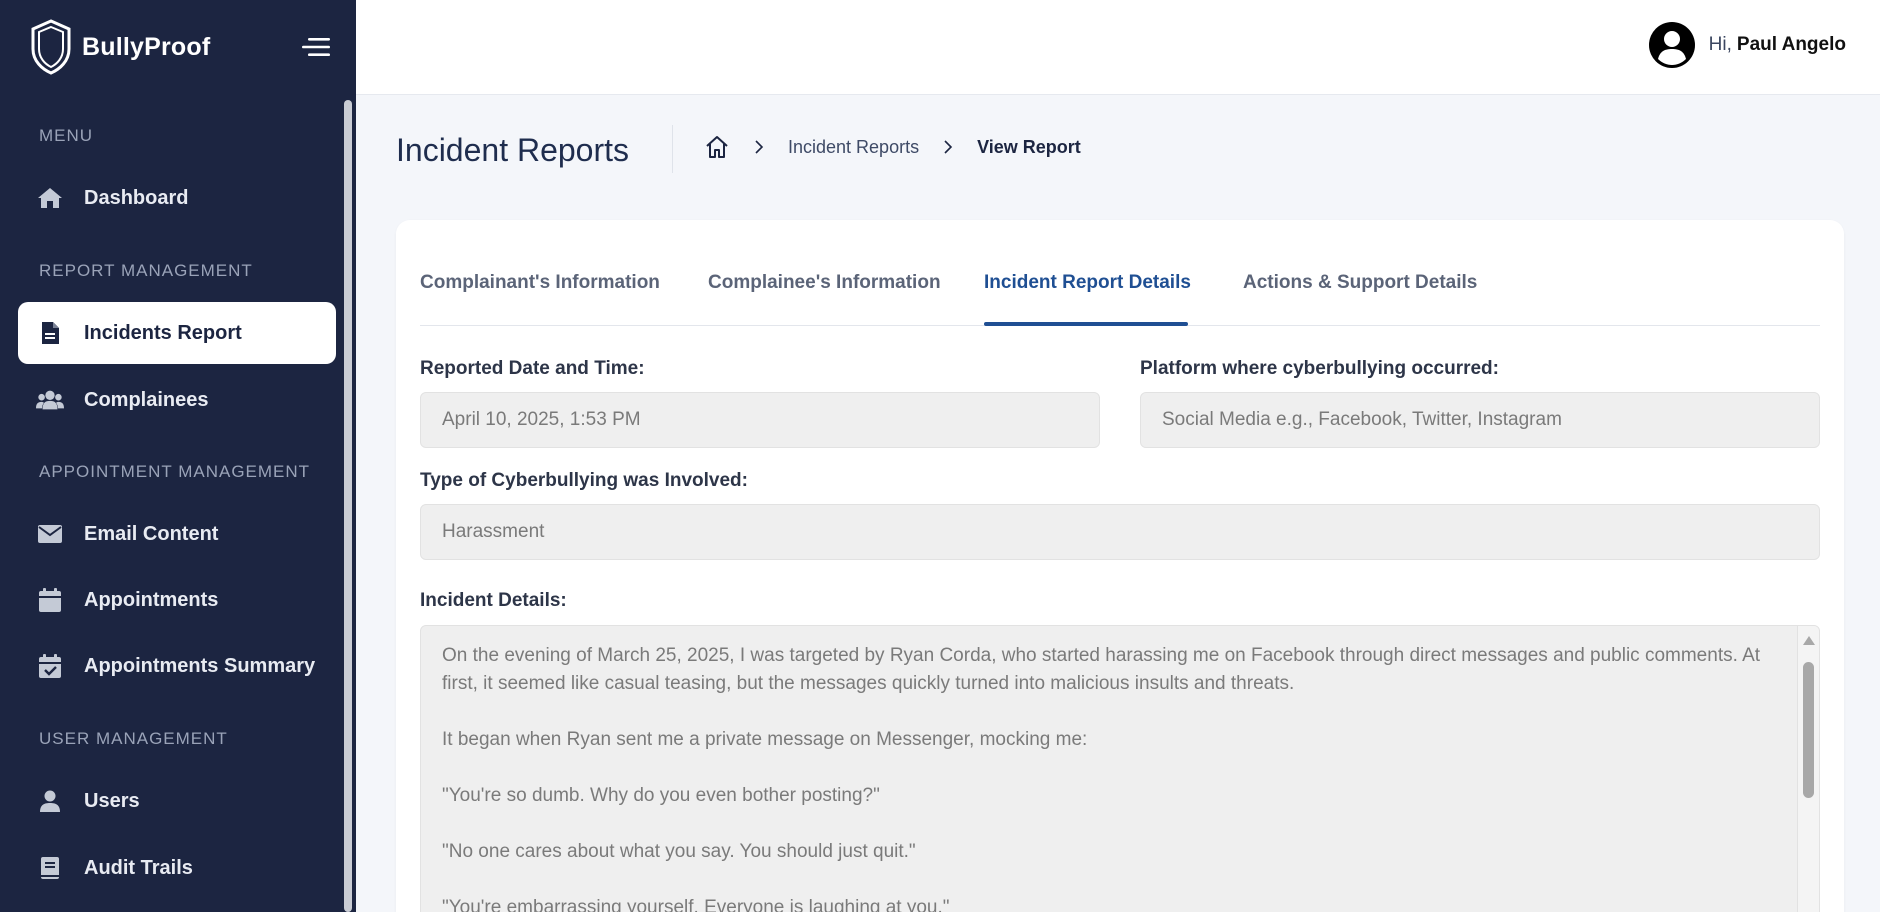  Describe the element at coordinates (1087, 283) in the screenshot. I see `tab-incident-report-details: Incident Report Details` at that location.